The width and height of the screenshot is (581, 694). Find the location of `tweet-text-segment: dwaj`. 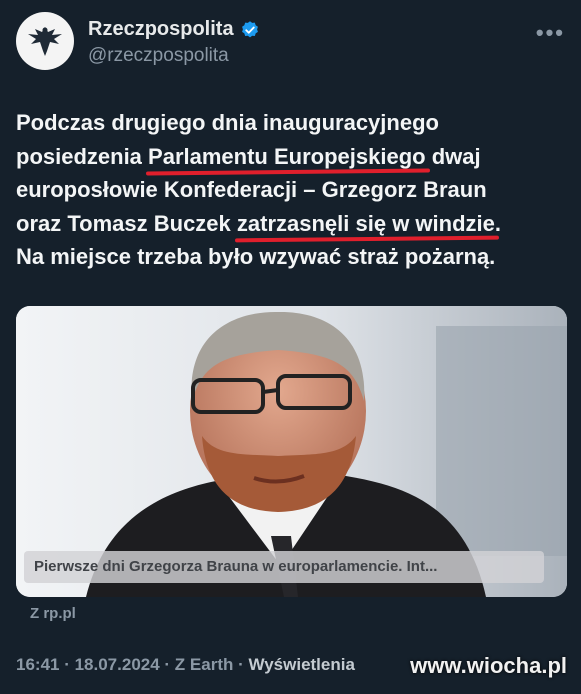

tweet-text-segment: dwaj is located at coordinates (453, 156).